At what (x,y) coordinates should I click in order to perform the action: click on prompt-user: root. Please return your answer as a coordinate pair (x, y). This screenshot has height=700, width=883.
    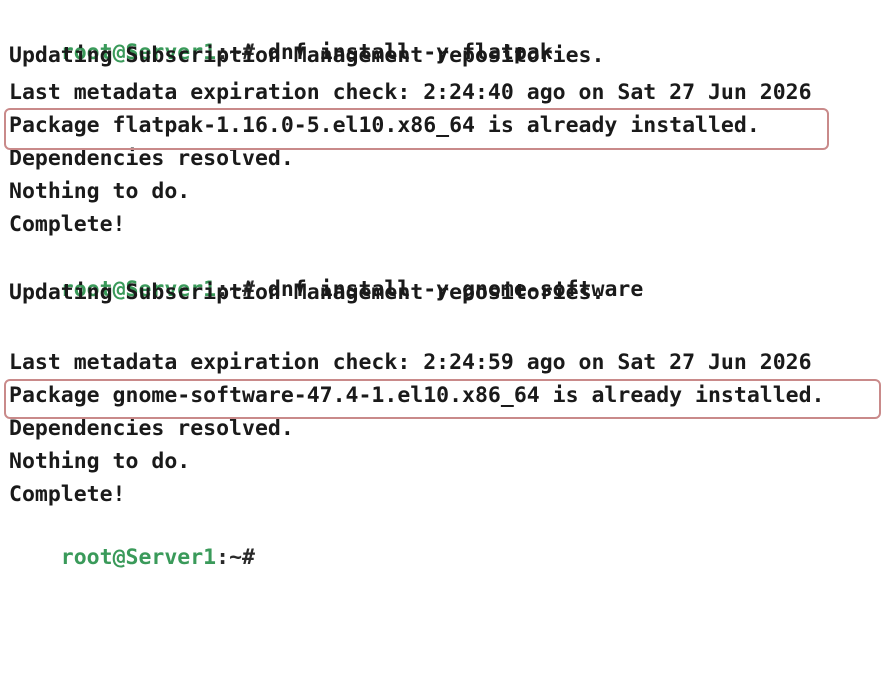
    Looking at the image, I should click on (86, 557).